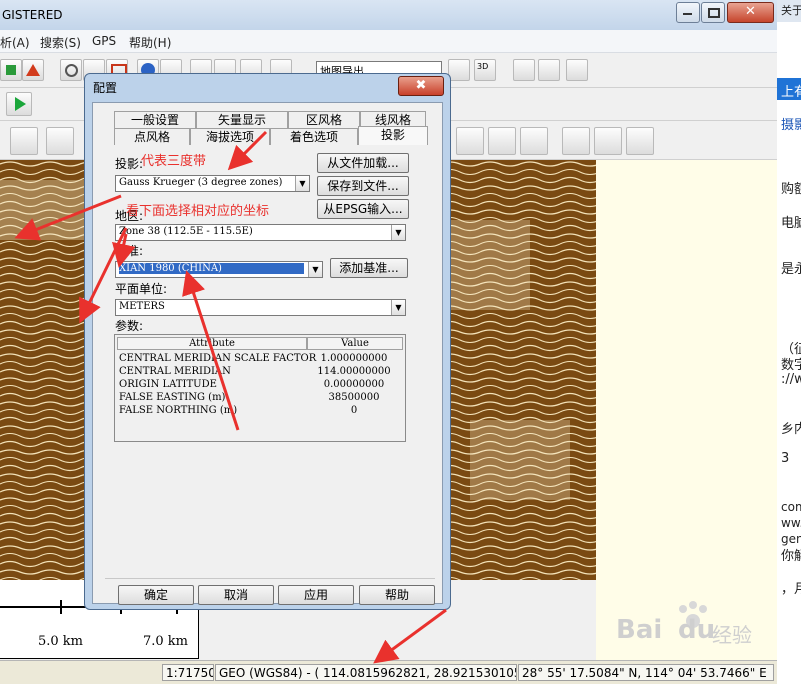 The height and width of the screenshot is (684, 801). What do you see at coordinates (791, 269) in the screenshot?
I see `side-text-6: 是永` at bounding box center [791, 269].